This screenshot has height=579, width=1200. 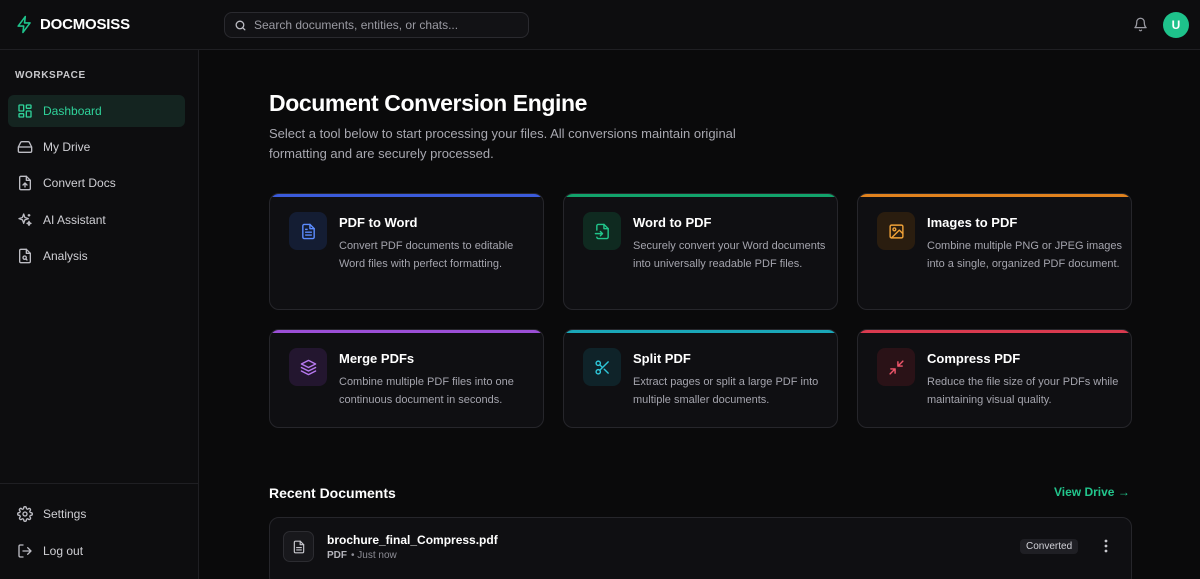 What do you see at coordinates (65, 256) in the screenshot?
I see `sidebar-item-label: Analysis` at bounding box center [65, 256].